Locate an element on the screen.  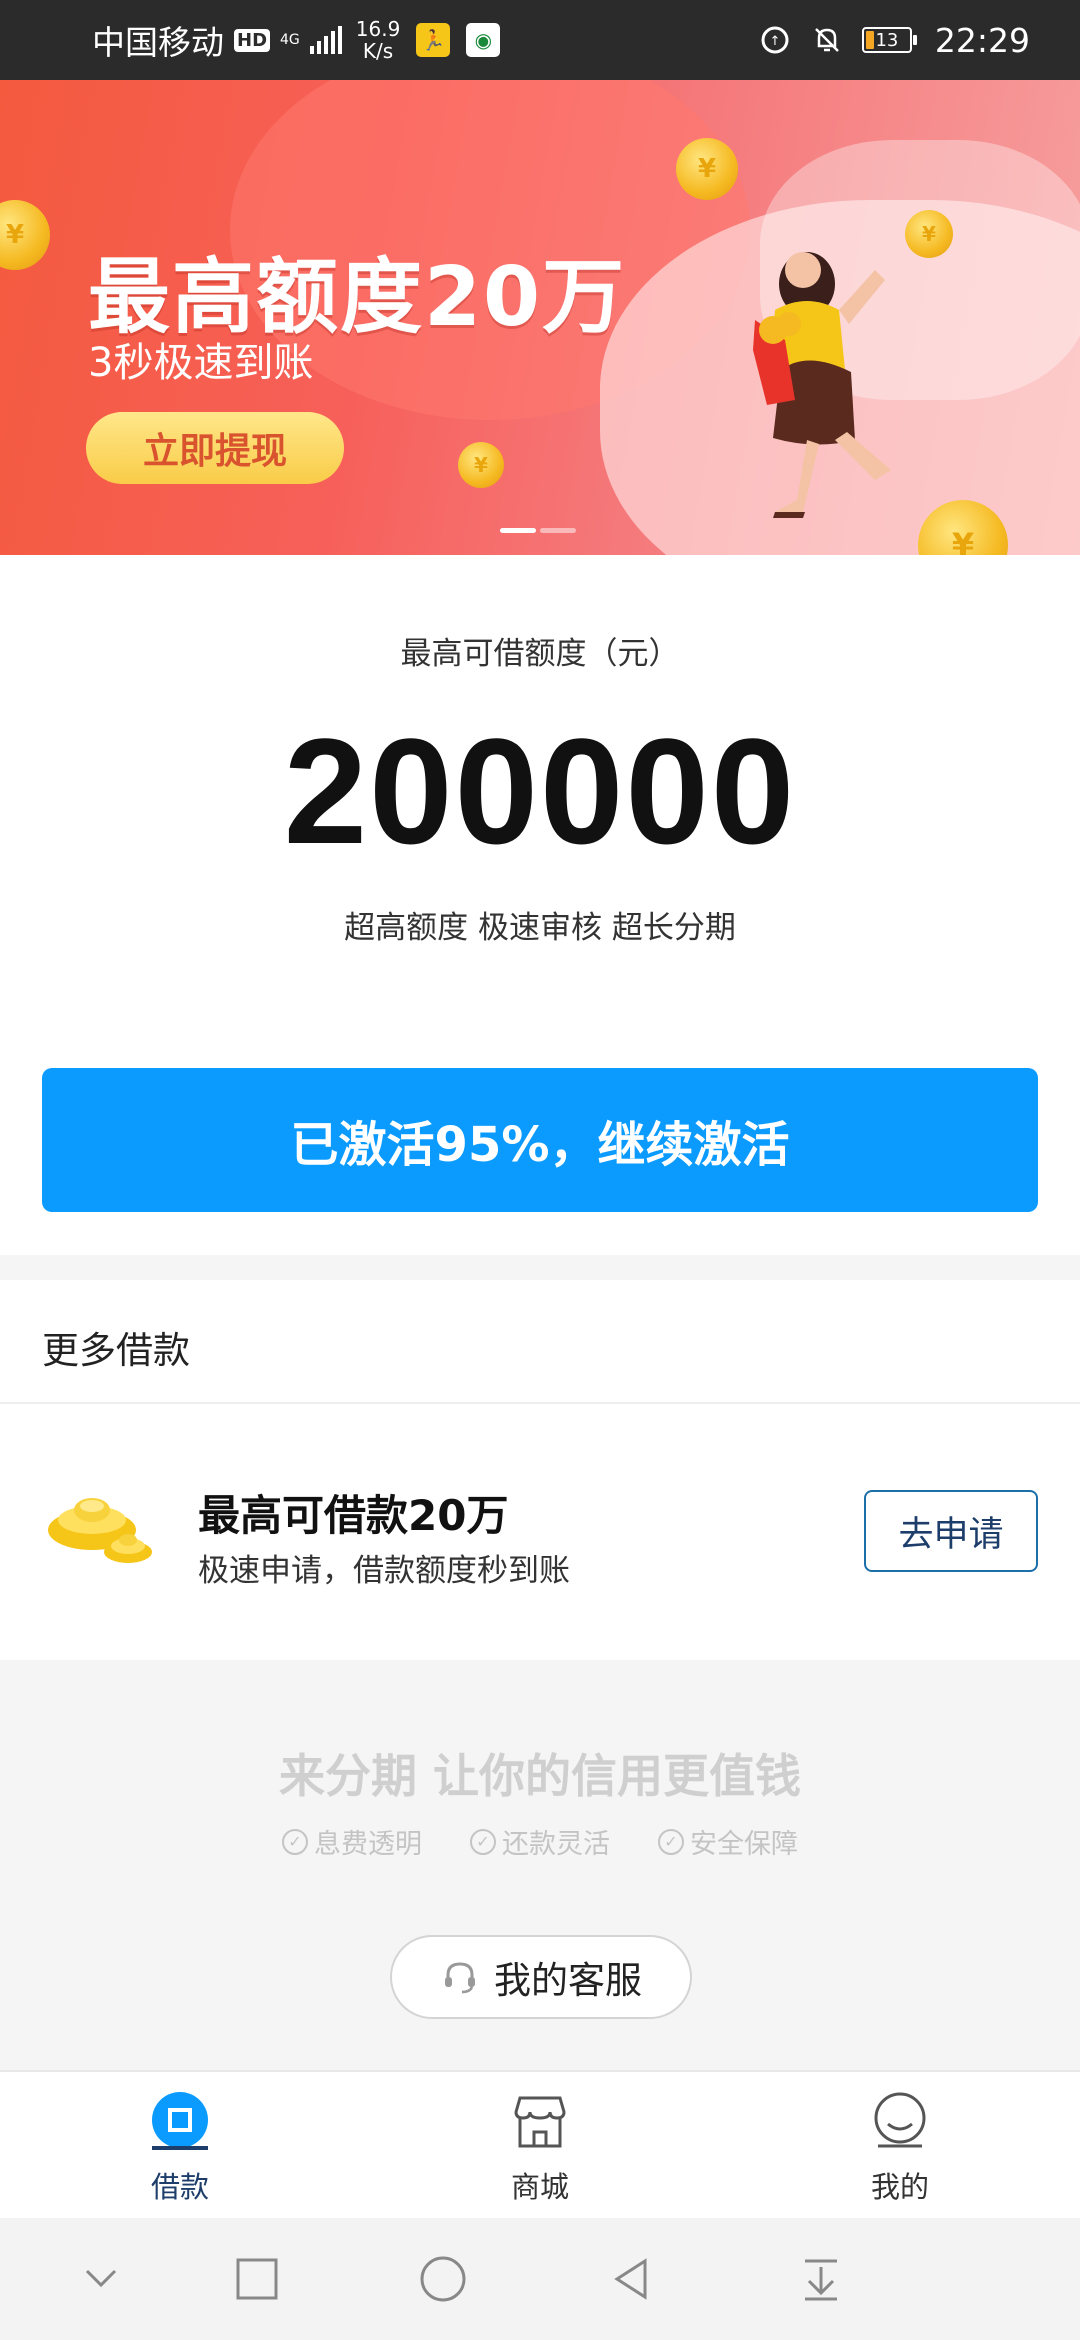
status-bar: 中国移动 HD 4G 16.9 K/s 🏃 ◉ ↑ 13 22:29 is located at coordinates (540, 40).